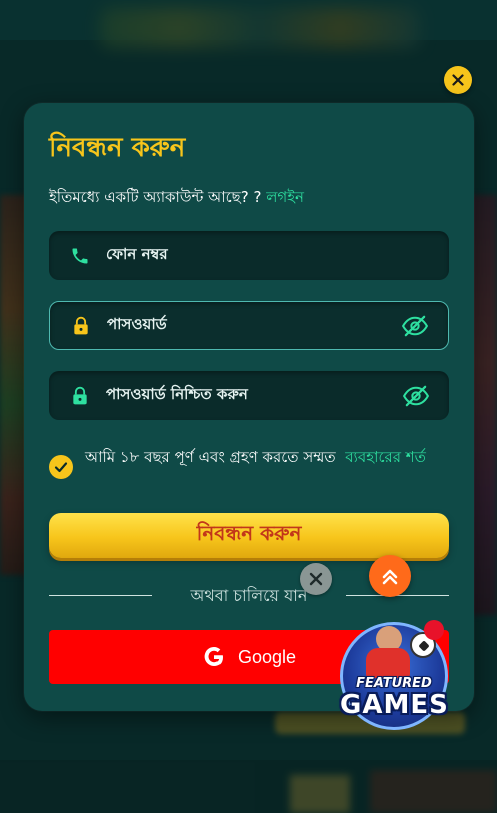  I want to click on register-button: নিবন্ধন করুন, so click(249, 535).